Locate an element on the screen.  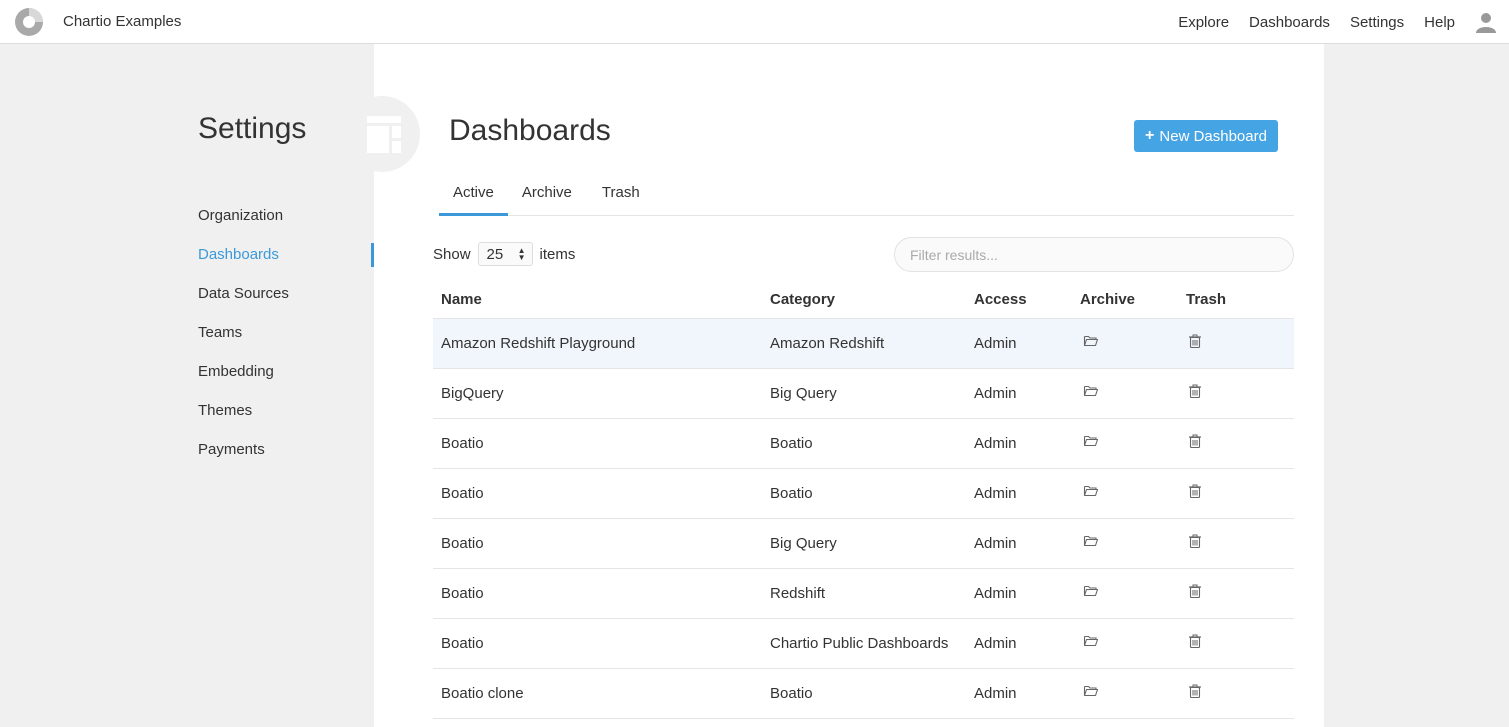
sidebar-item-themes: Themes is located at coordinates (286, 410).